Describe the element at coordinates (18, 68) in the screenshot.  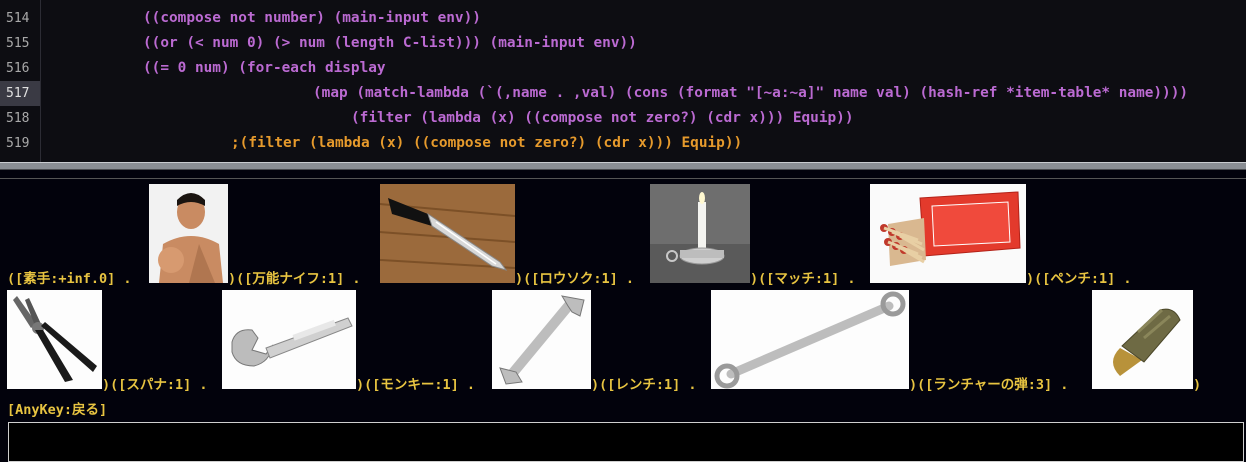
I see `line-number: 516` at that location.